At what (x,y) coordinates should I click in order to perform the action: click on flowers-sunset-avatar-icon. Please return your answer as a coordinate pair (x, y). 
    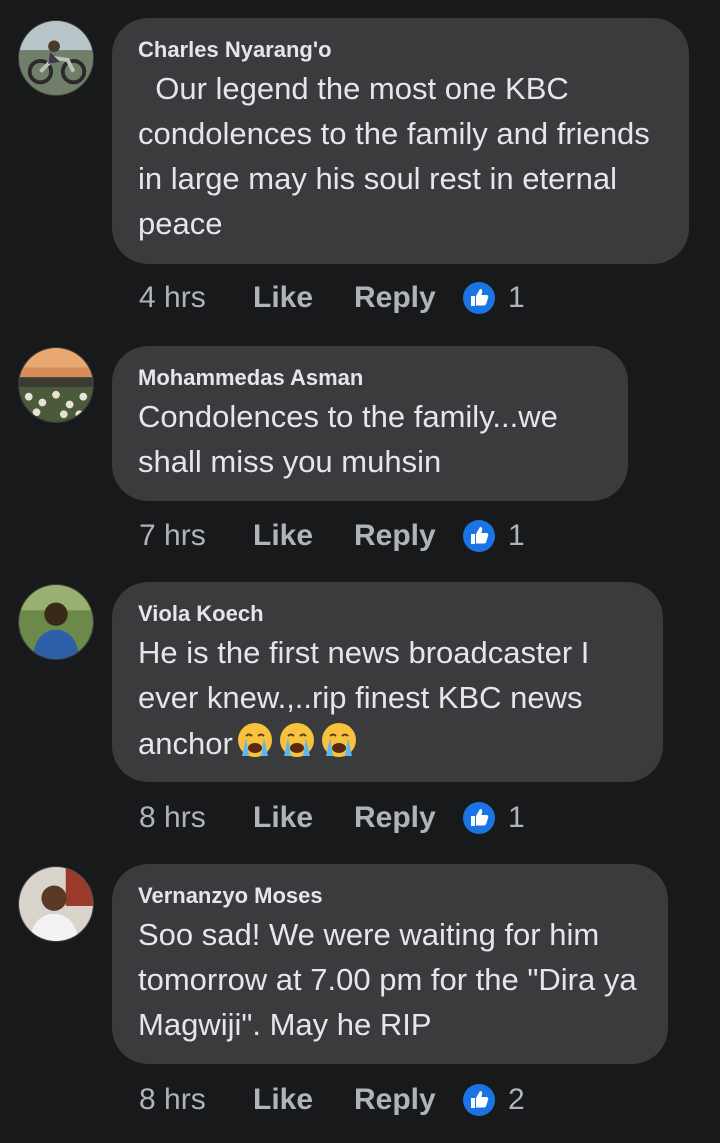
    Looking at the image, I should click on (56, 385).